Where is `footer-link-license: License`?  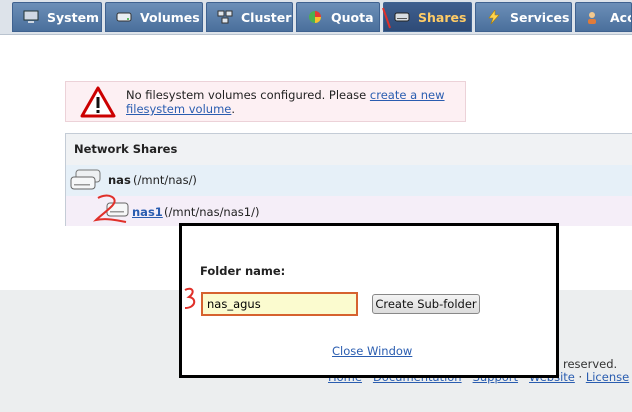
footer-link-license: License is located at coordinates (607, 377).